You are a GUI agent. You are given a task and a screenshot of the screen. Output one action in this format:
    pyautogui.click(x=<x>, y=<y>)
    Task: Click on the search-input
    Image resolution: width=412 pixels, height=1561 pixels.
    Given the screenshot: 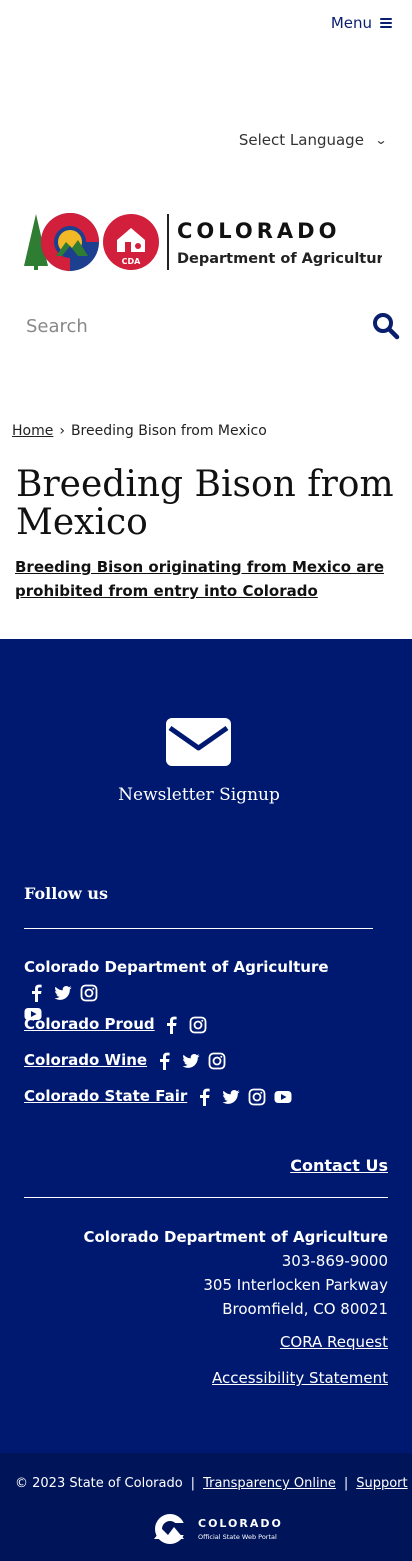 What is the action you would take?
    pyautogui.click(x=168, y=326)
    